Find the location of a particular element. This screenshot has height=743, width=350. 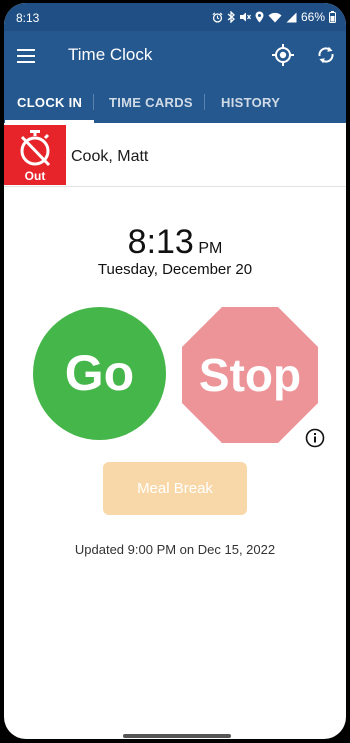

status-bar: 8:13 66% is located at coordinates (175, 17).